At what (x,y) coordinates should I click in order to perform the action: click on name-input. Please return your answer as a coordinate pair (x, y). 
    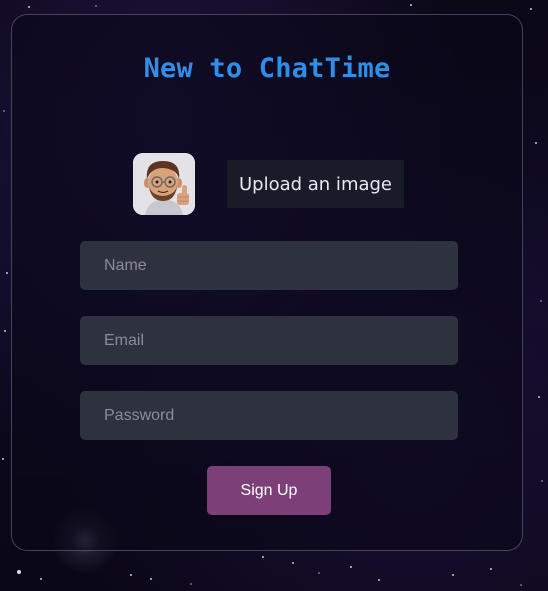
    Looking at the image, I should click on (269, 265).